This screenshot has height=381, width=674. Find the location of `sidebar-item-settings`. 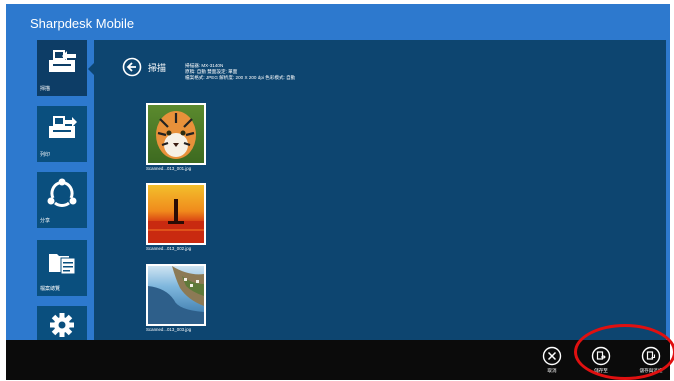

sidebar-item-settings is located at coordinates (62, 323).